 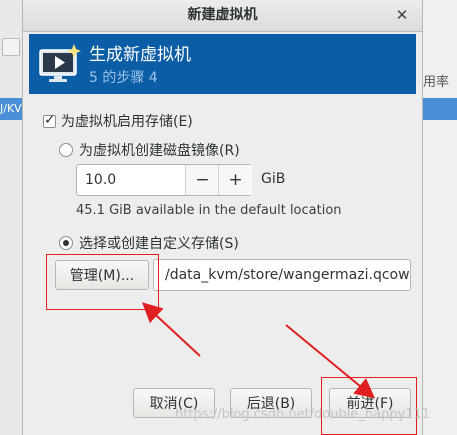 I want to click on radio-selected-dot, so click(x=66, y=243).